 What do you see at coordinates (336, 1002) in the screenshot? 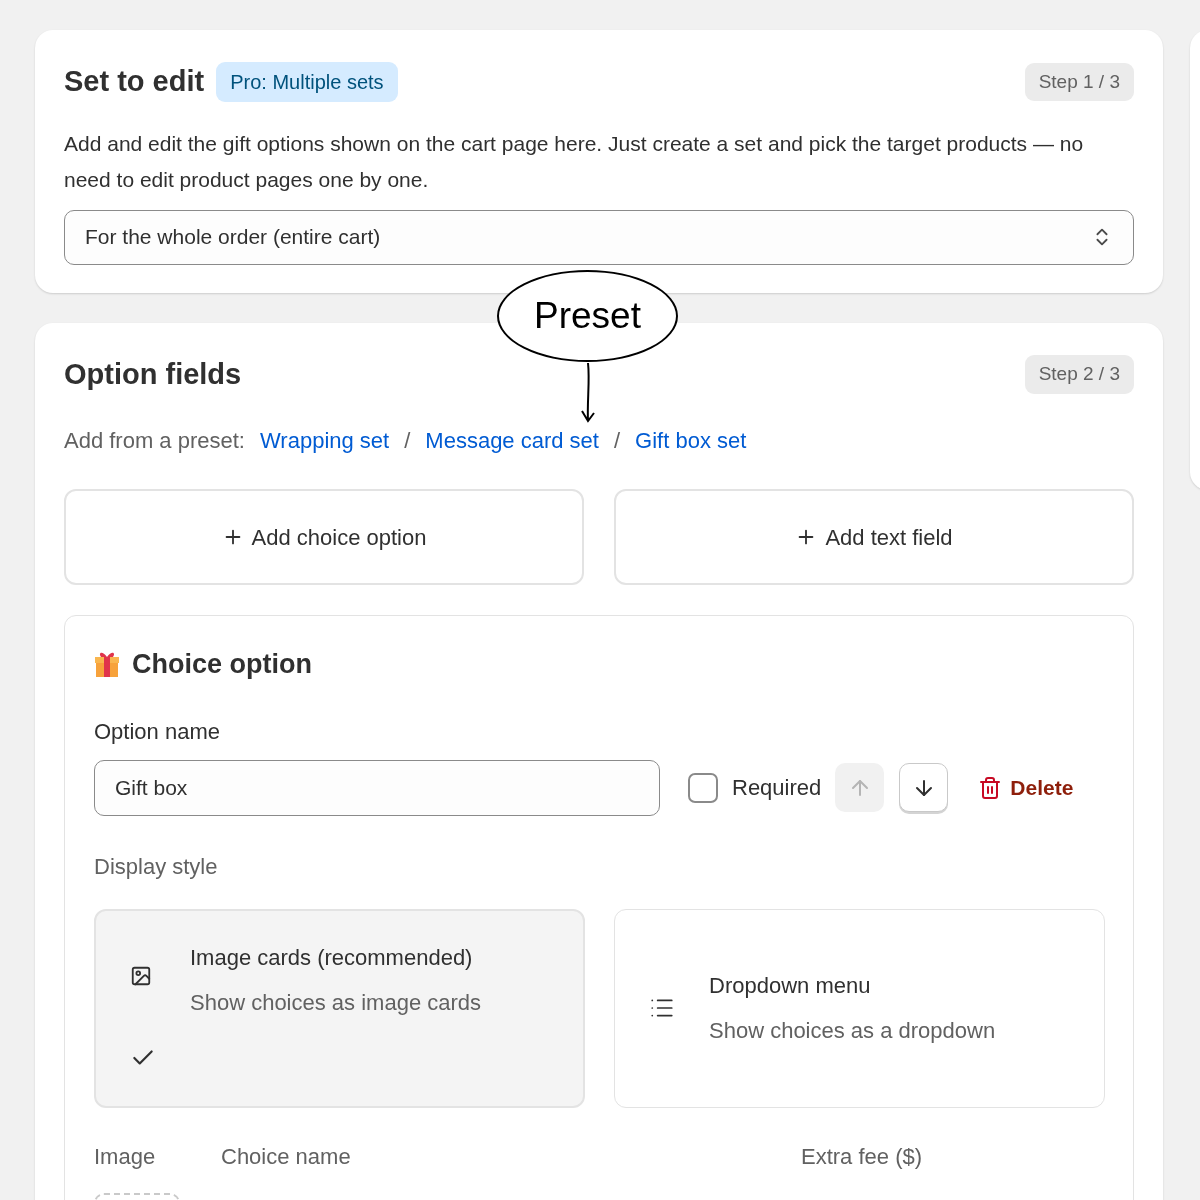
I see `style-description: Show choices as image cards` at bounding box center [336, 1002].